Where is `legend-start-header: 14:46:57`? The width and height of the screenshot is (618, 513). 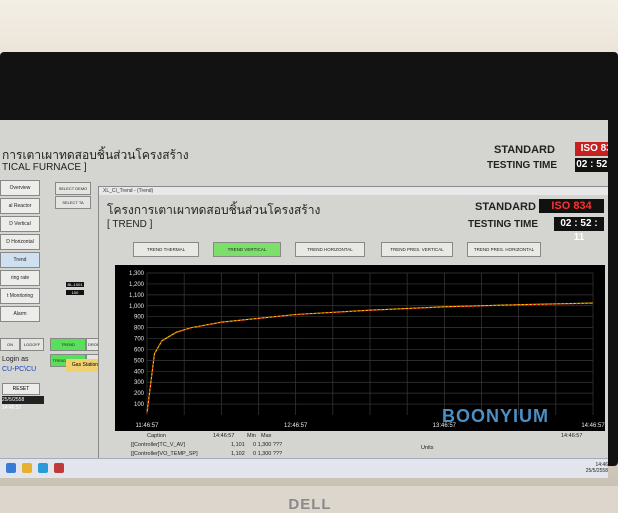
legend-start-header: 14:46:57 is located at coordinates (224, 436).